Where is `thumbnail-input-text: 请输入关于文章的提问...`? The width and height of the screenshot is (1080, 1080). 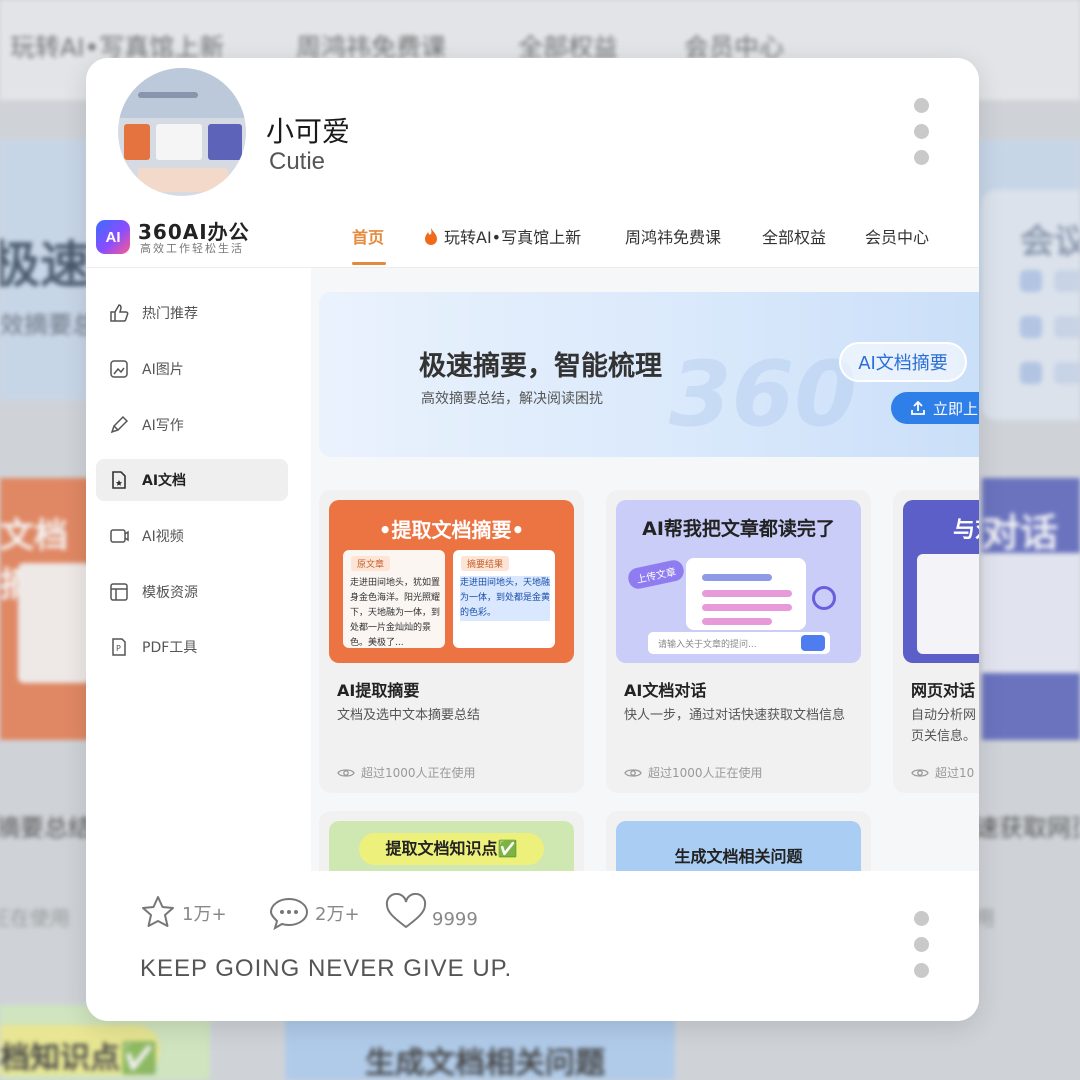
thumbnail-input-text: 请输入关于文章的提问... is located at coordinates (707, 645).